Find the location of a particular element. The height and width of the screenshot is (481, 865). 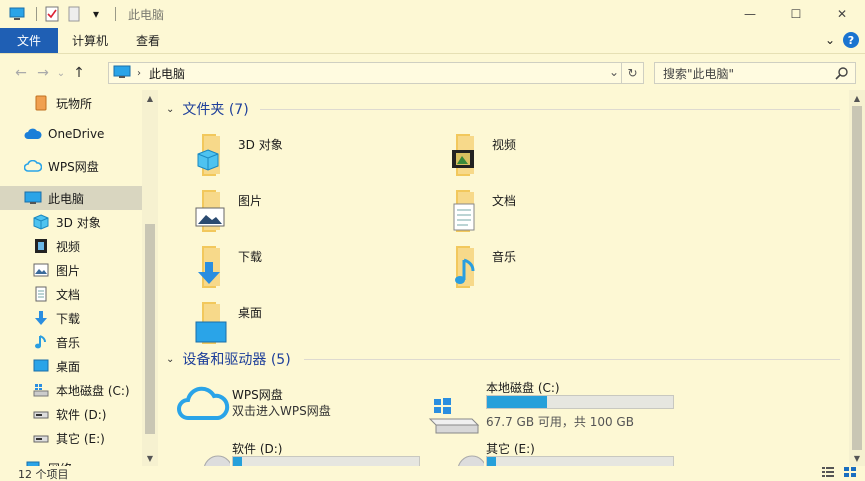

maximize-button: ☐ is located at coordinates (796, 14).